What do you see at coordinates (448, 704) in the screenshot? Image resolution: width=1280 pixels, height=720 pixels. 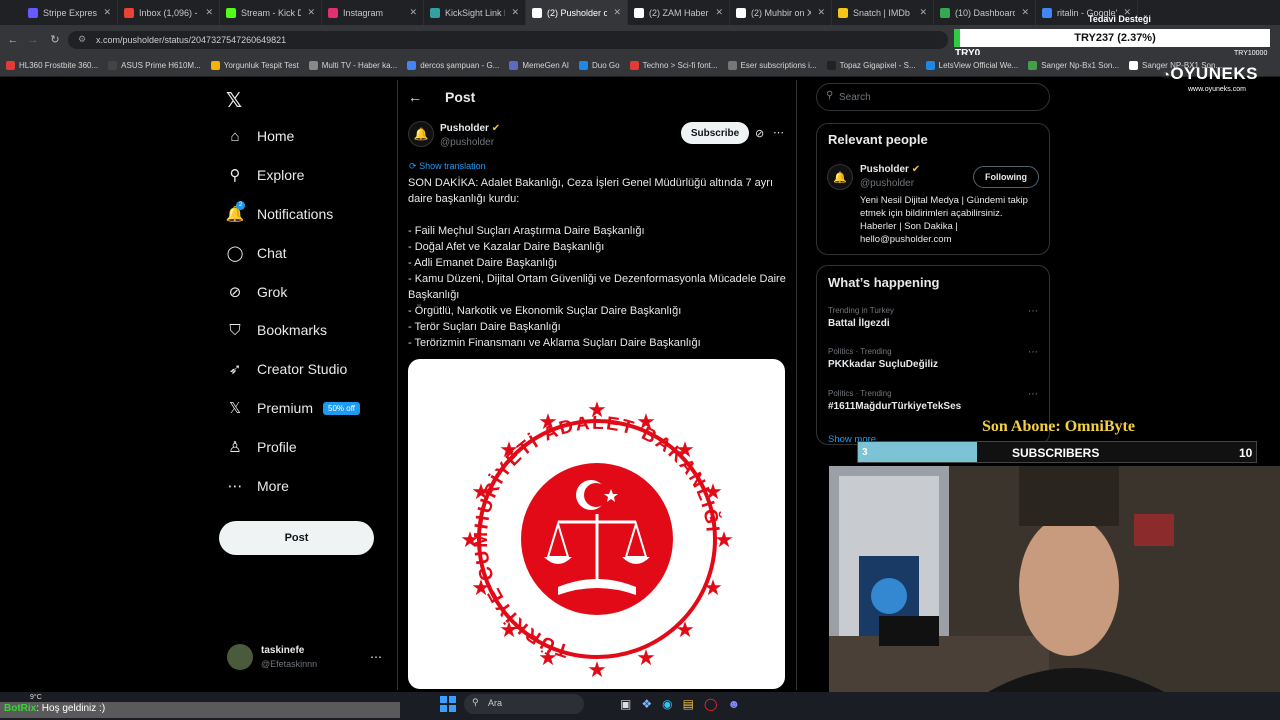 I see `windows-start-icon` at bounding box center [448, 704].